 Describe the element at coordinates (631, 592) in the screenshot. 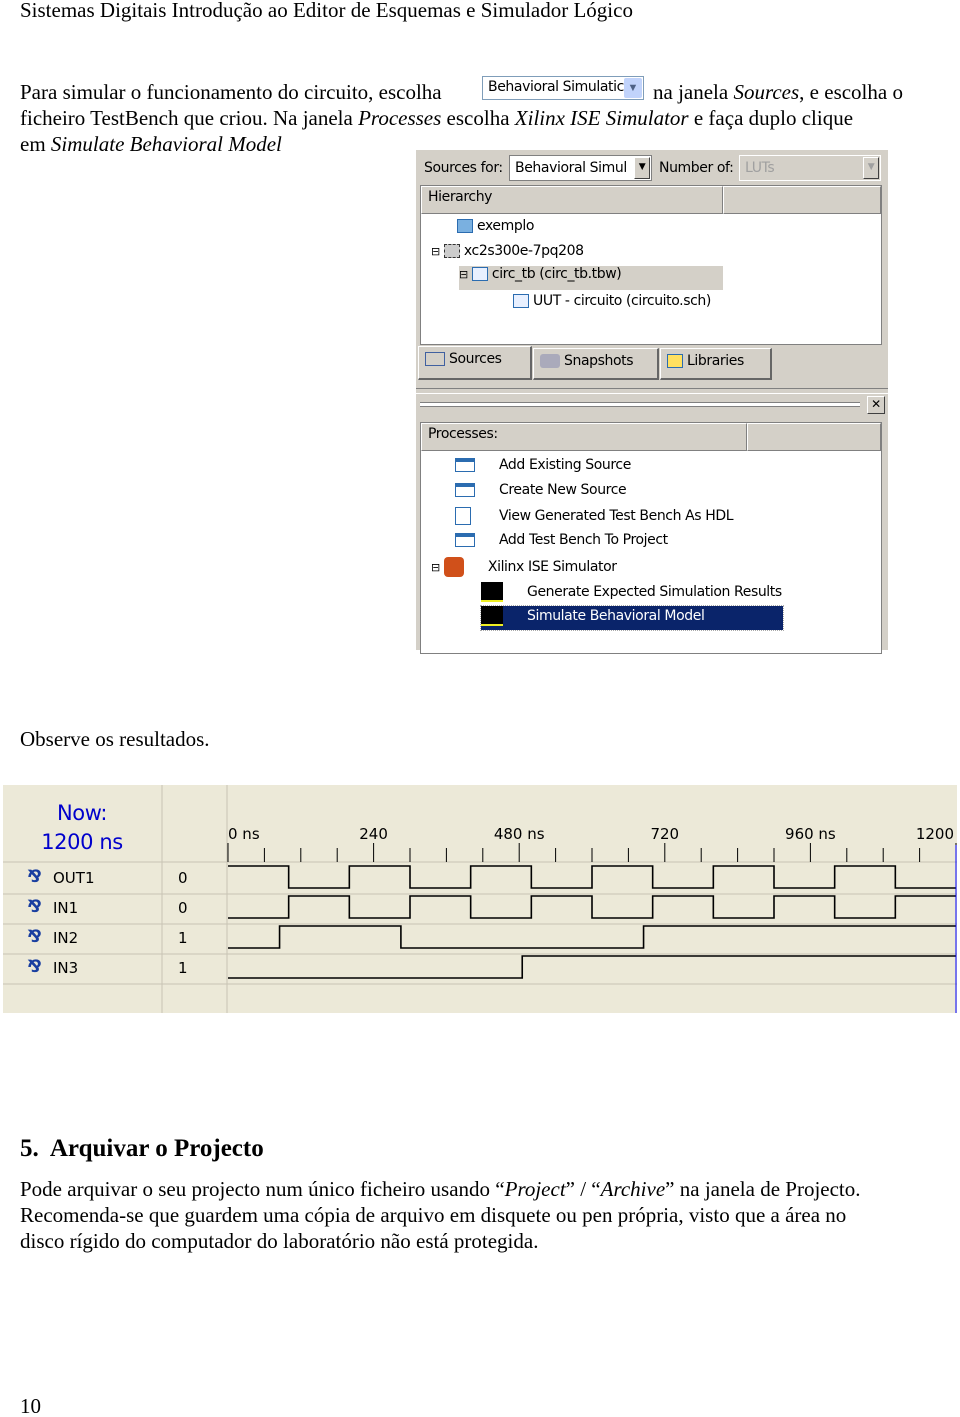

I see `process-item: Generate Expected Simulation Results` at that location.